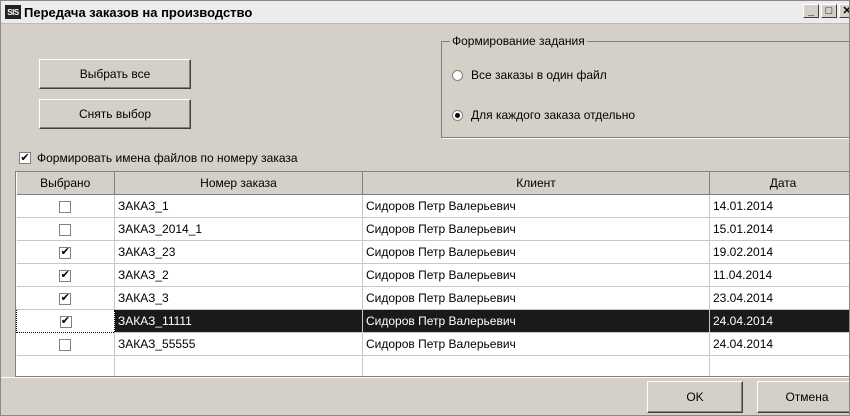 The height and width of the screenshot is (416, 850). What do you see at coordinates (779, 229) in the screenshot?
I see `date-cell: 15.01.2014` at bounding box center [779, 229].